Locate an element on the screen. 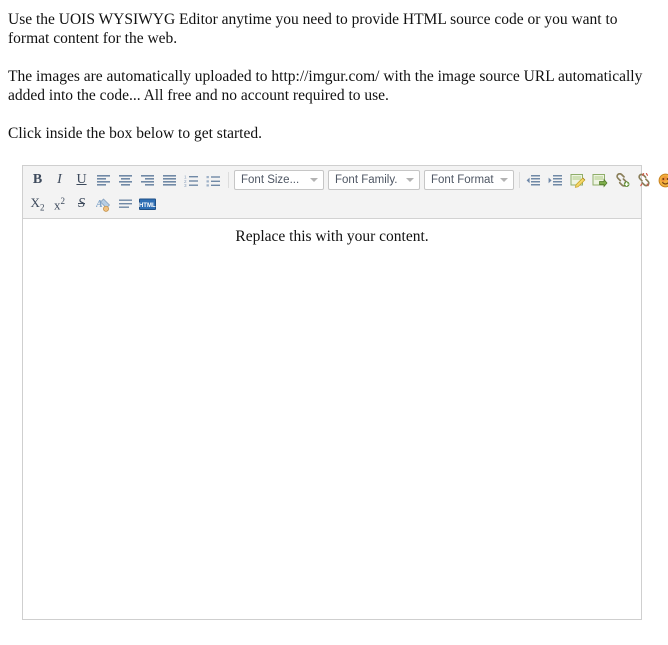  italic-button: I is located at coordinates (59, 180).